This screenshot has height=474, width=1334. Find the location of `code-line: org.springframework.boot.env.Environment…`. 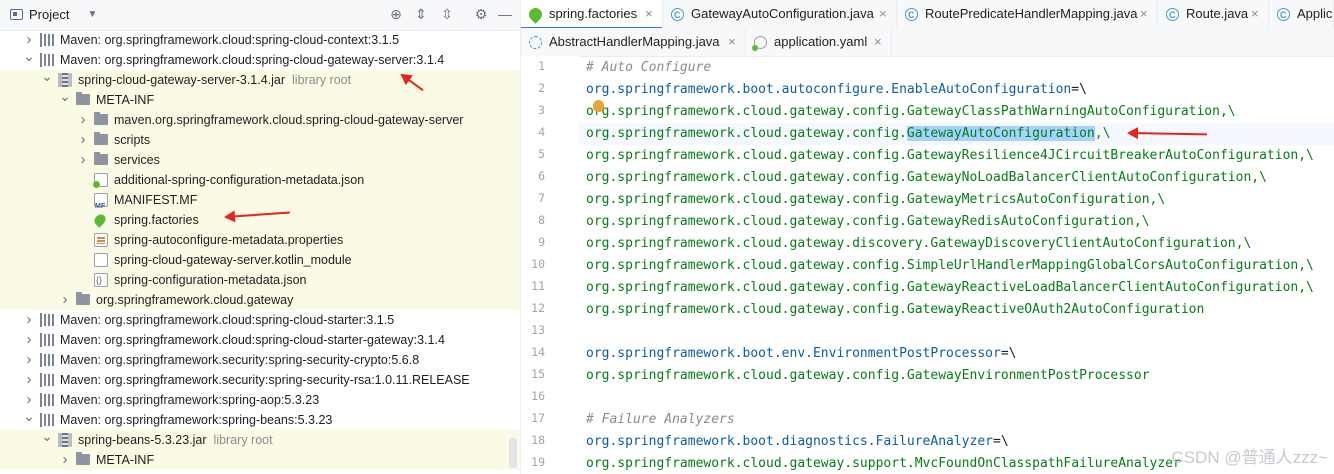

code-line: org.springframework.boot.env.Environment… is located at coordinates (801, 354).